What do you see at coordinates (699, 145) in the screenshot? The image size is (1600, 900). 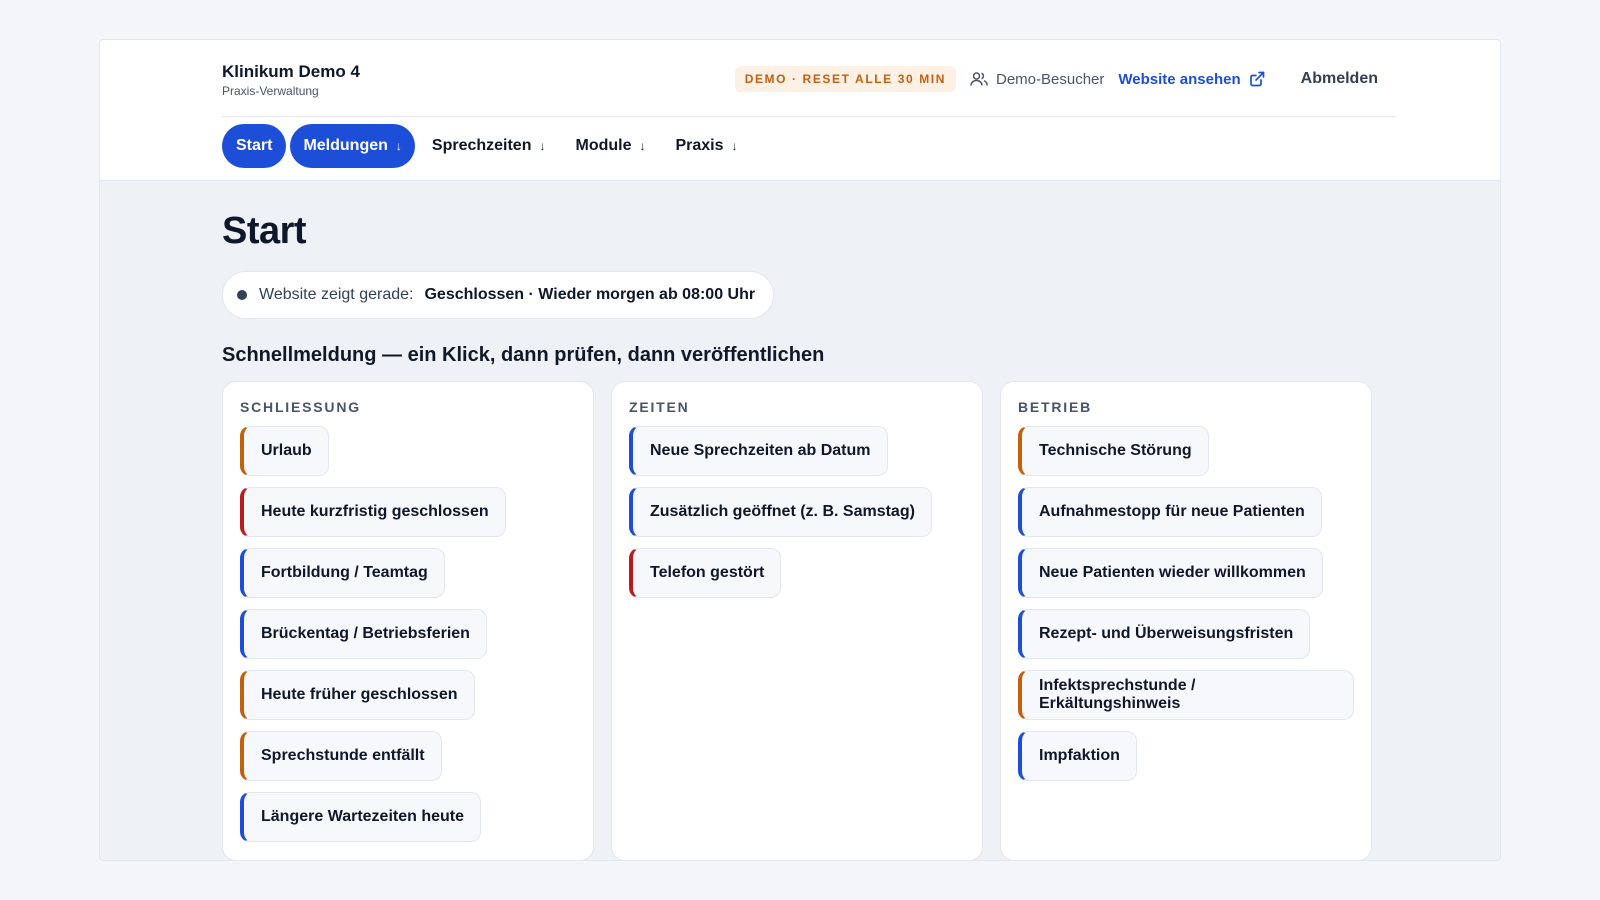 I see `nav-item-label: Praxis` at bounding box center [699, 145].